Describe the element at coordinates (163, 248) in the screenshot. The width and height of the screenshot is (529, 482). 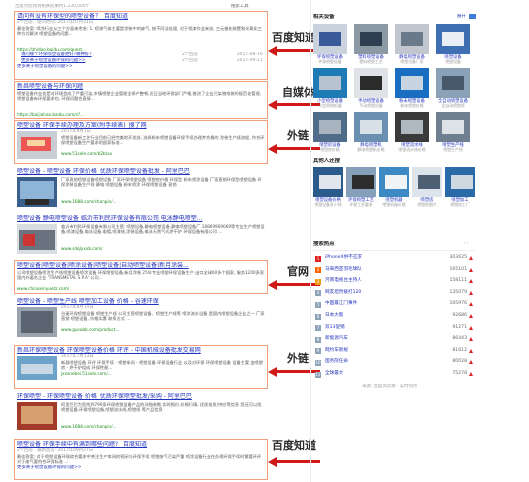
I see `result-url: www.sdqlyxxb.com/` at that location.